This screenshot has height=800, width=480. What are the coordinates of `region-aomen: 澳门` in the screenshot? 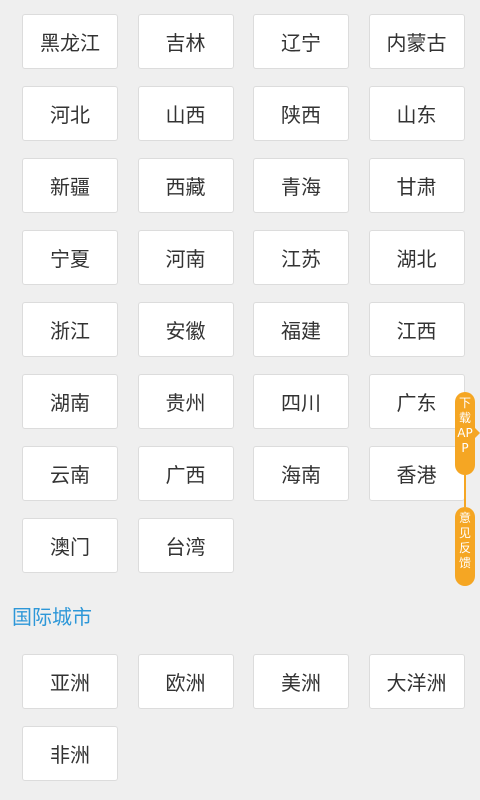 It's located at (70, 545).